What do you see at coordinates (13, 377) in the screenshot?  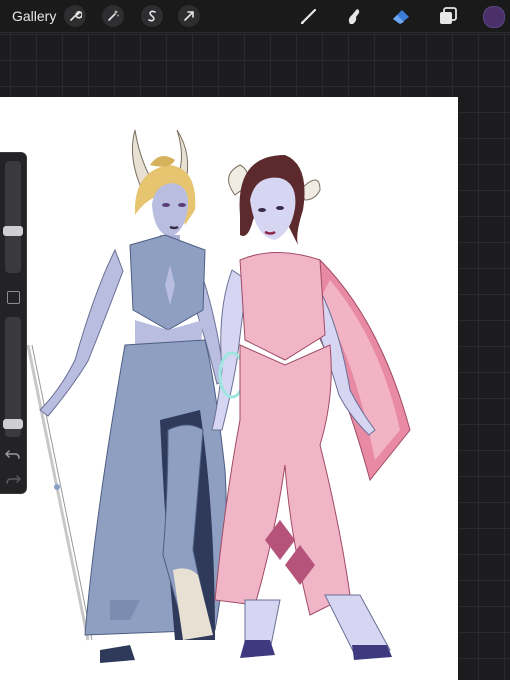 I see `opacity-slider` at bounding box center [13, 377].